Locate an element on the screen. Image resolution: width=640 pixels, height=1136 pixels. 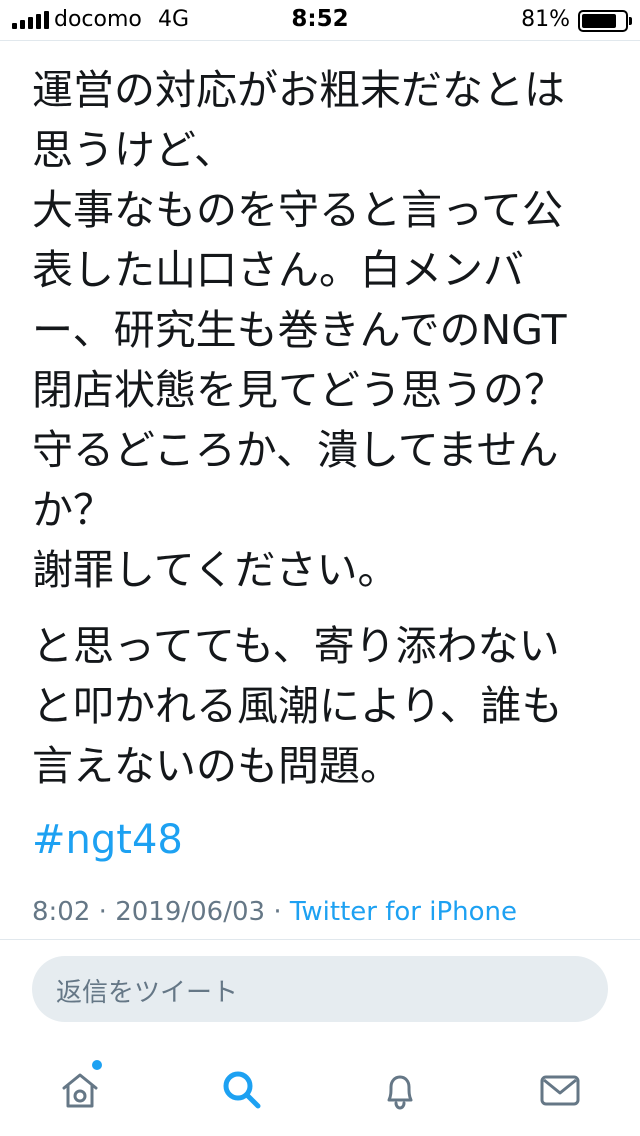
tweet-line: 表した山口さん。白メンバ is located at coordinates (278, 270).